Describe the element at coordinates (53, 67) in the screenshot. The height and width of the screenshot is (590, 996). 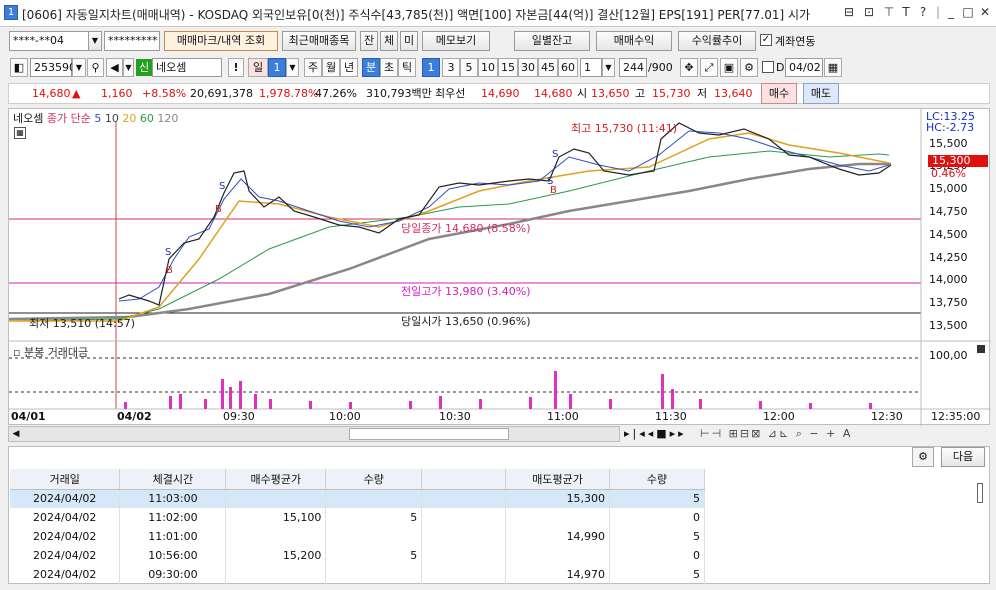
I see `stock-code-input: 253590` at that location.